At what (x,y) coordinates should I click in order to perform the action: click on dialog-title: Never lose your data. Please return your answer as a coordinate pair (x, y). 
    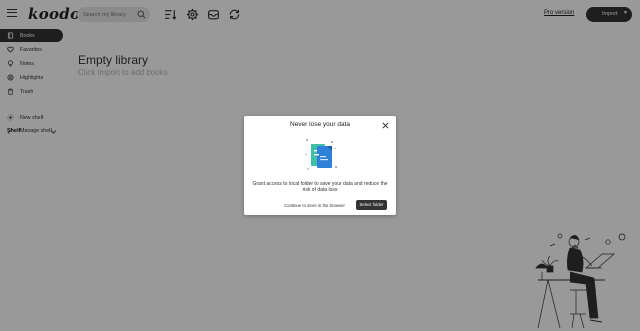
    Looking at the image, I should click on (320, 124).